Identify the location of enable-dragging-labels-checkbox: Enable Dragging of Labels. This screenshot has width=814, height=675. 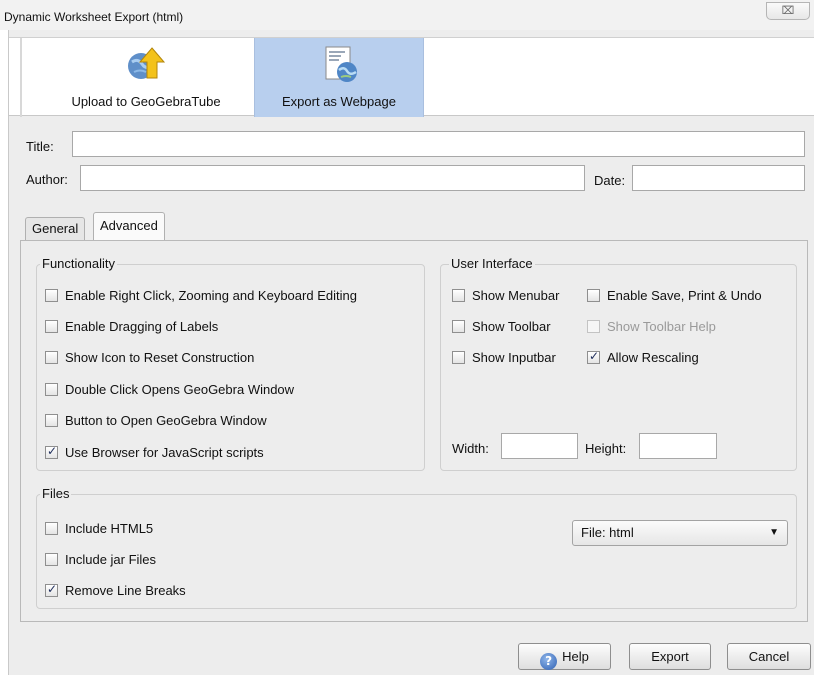
(131, 326).